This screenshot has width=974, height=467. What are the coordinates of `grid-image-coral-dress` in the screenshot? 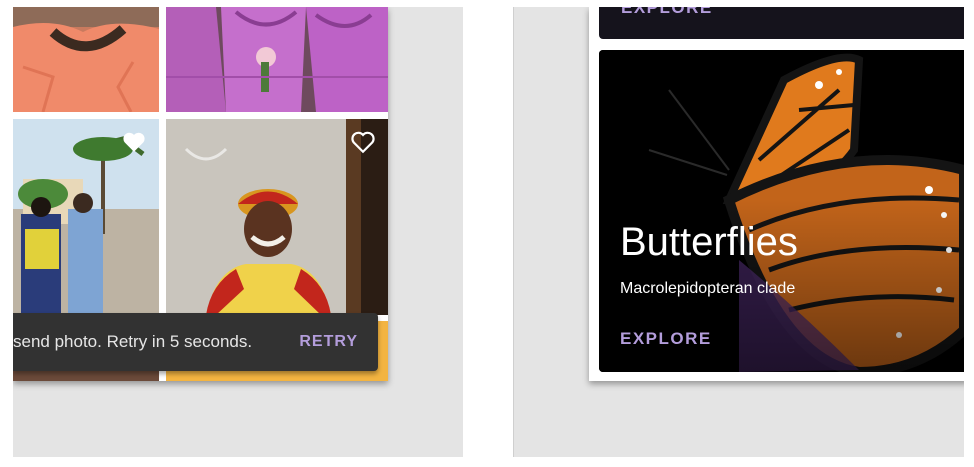 It's located at (86, 59).